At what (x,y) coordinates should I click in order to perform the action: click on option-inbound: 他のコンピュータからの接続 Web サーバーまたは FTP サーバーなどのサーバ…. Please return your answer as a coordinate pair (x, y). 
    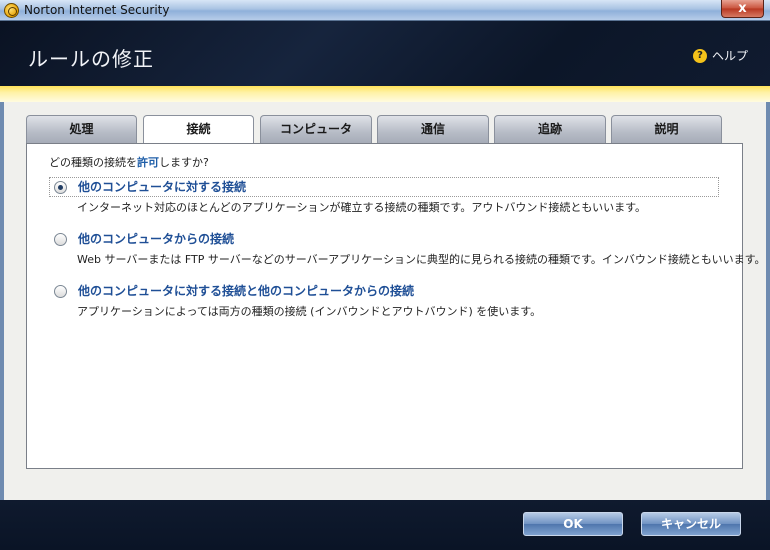
    Looking at the image, I should click on (407, 248).